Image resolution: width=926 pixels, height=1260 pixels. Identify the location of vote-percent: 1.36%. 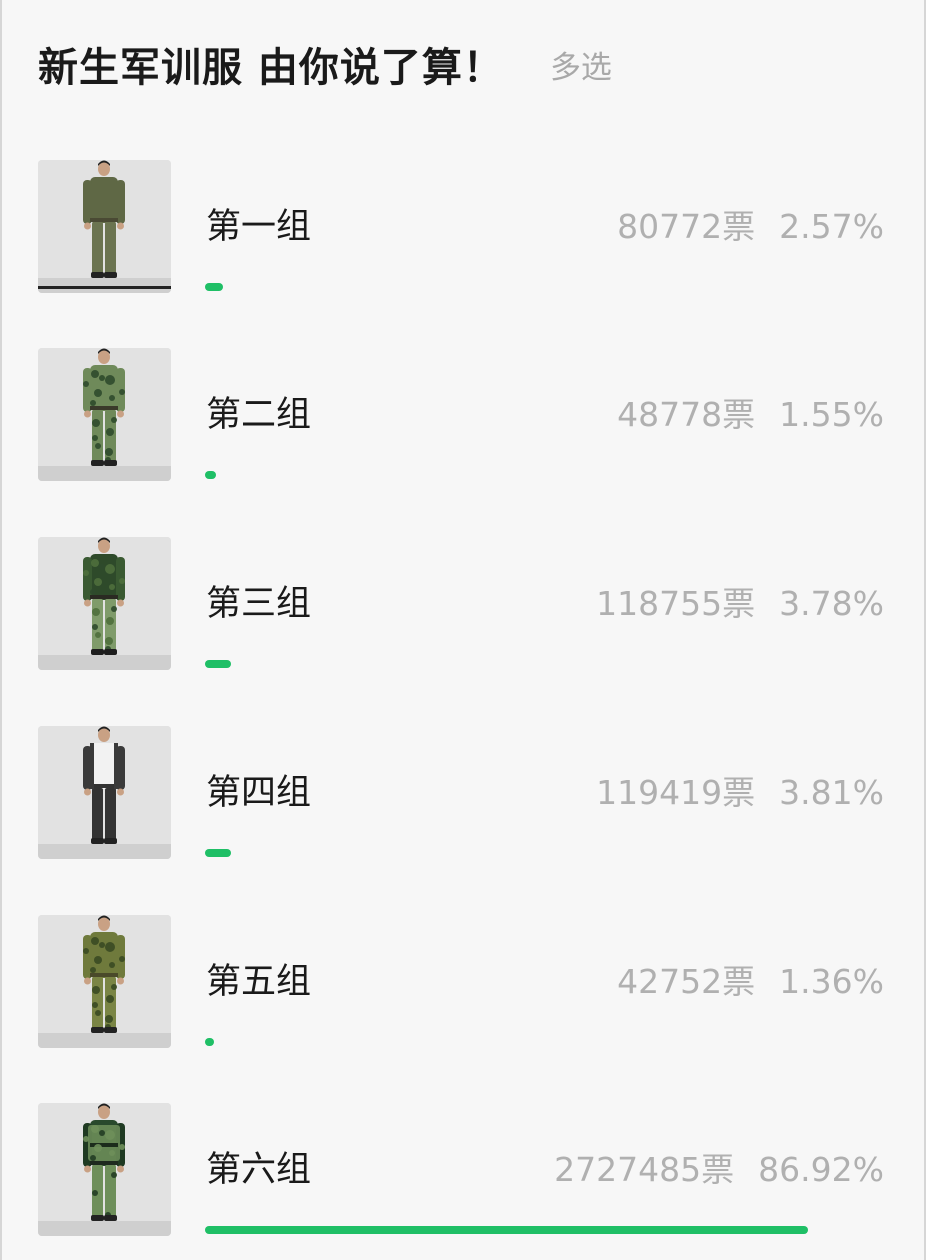
(831, 981).